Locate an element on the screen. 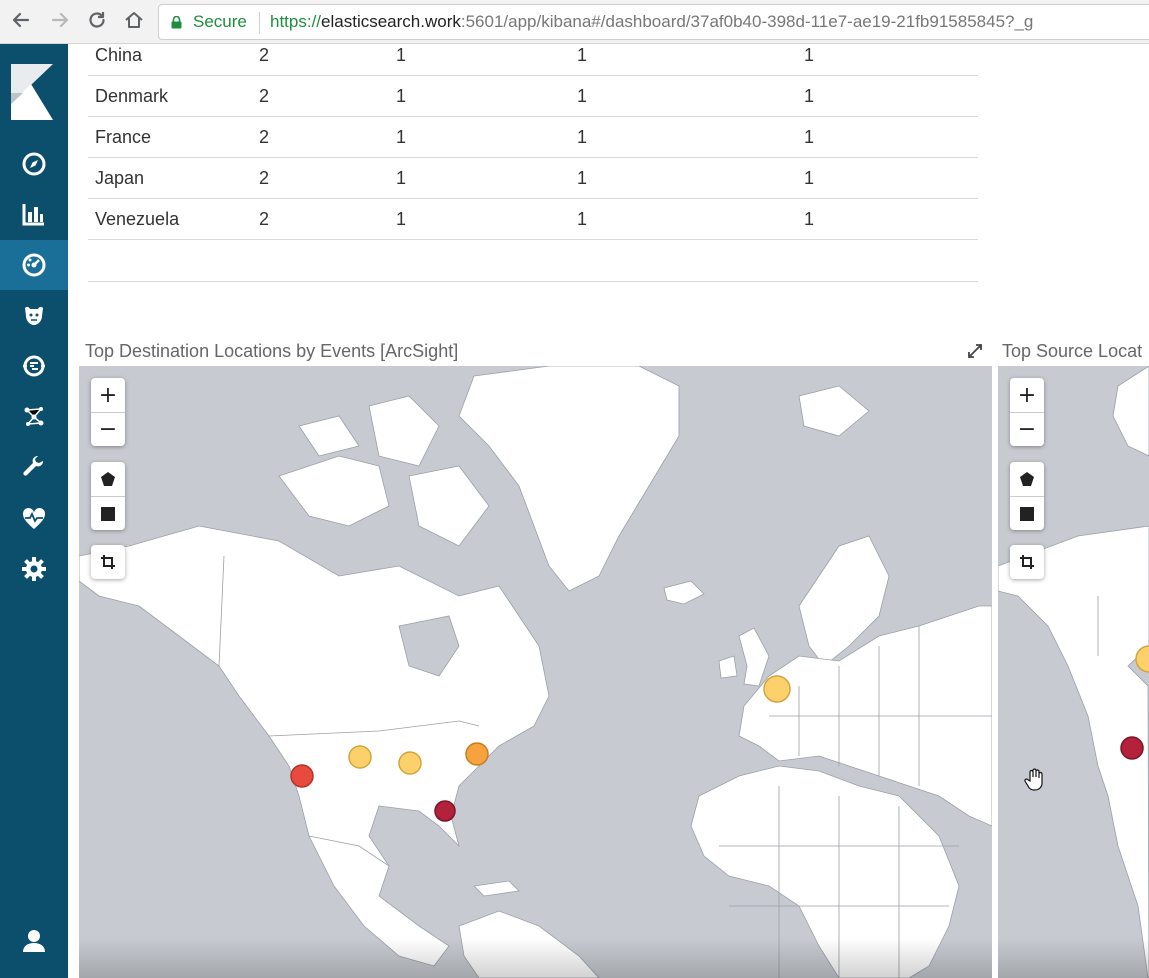 This screenshot has width=1149, height=978. home-icon is located at coordinates (134, 22).